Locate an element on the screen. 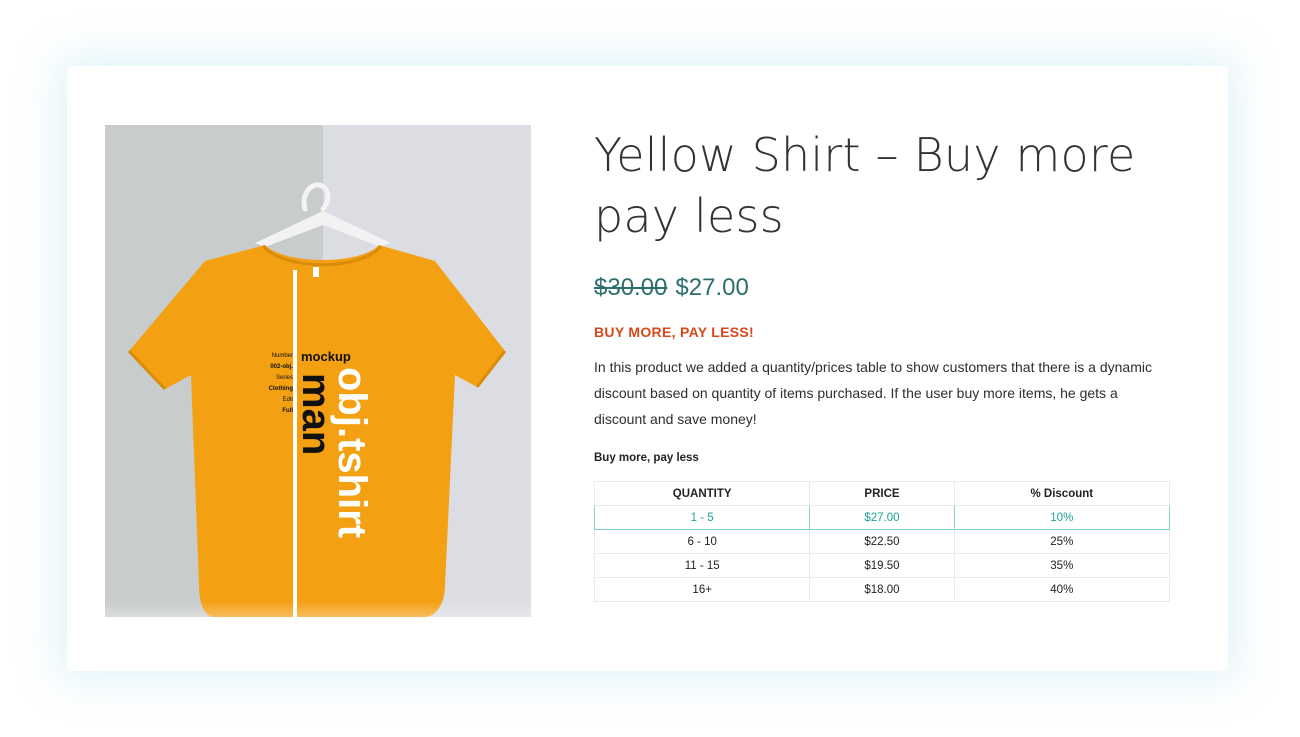  shirt-spec-label: Full is located at coordinates (287, 411).